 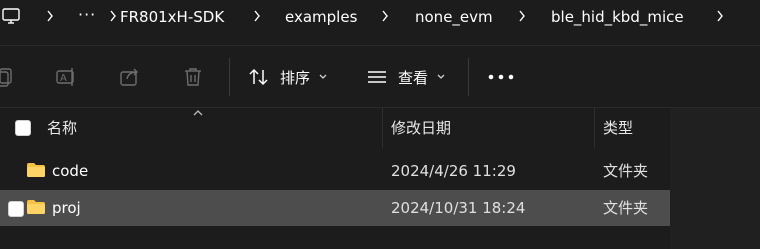 I want to click on column-header-name: 名称, so click(x=62, y=128).